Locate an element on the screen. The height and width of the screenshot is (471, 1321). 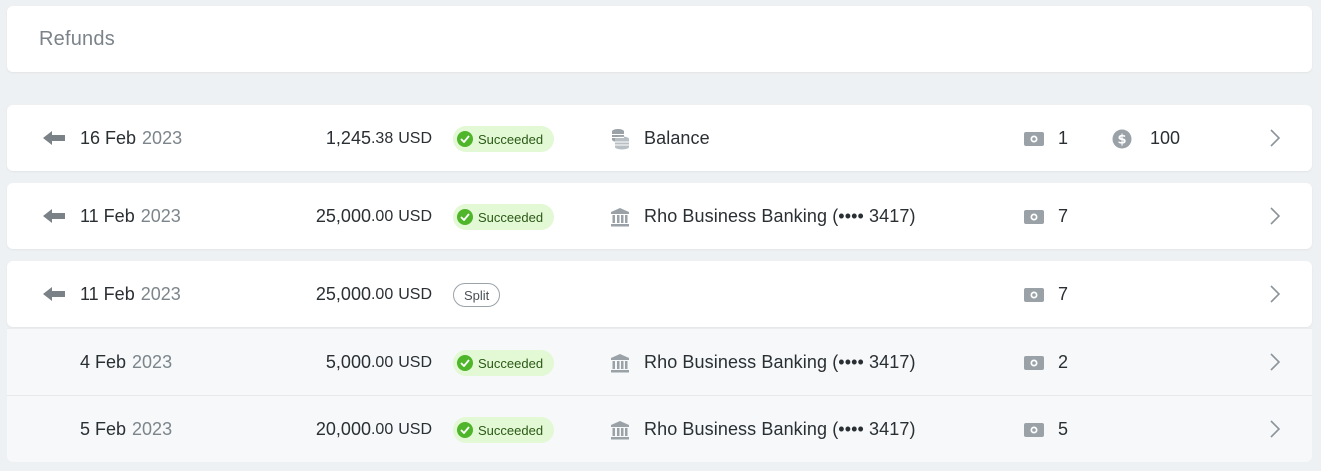
amount-cents: .38 is located at coordinates (382, 138).